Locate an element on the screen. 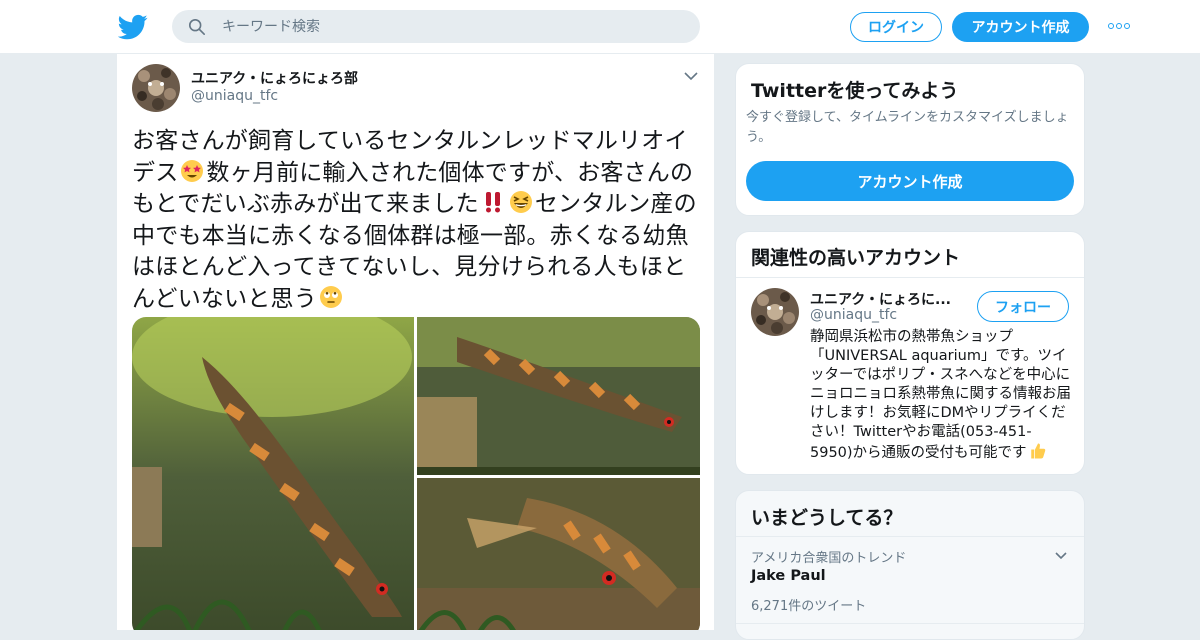  star-struck-emoji-icon is located at coordinates (192, 170).